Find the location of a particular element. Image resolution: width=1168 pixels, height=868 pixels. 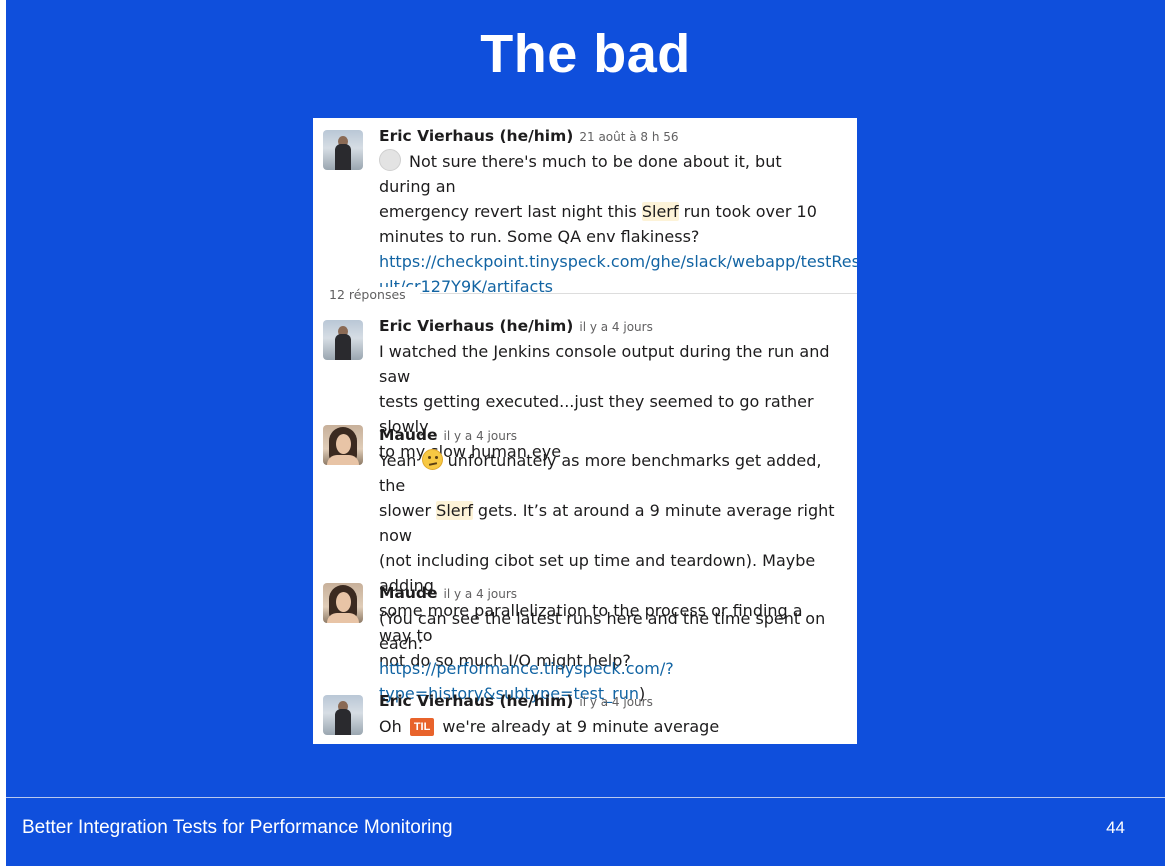

til-emoji-badge: TIL is located at coordinates (422, 727).